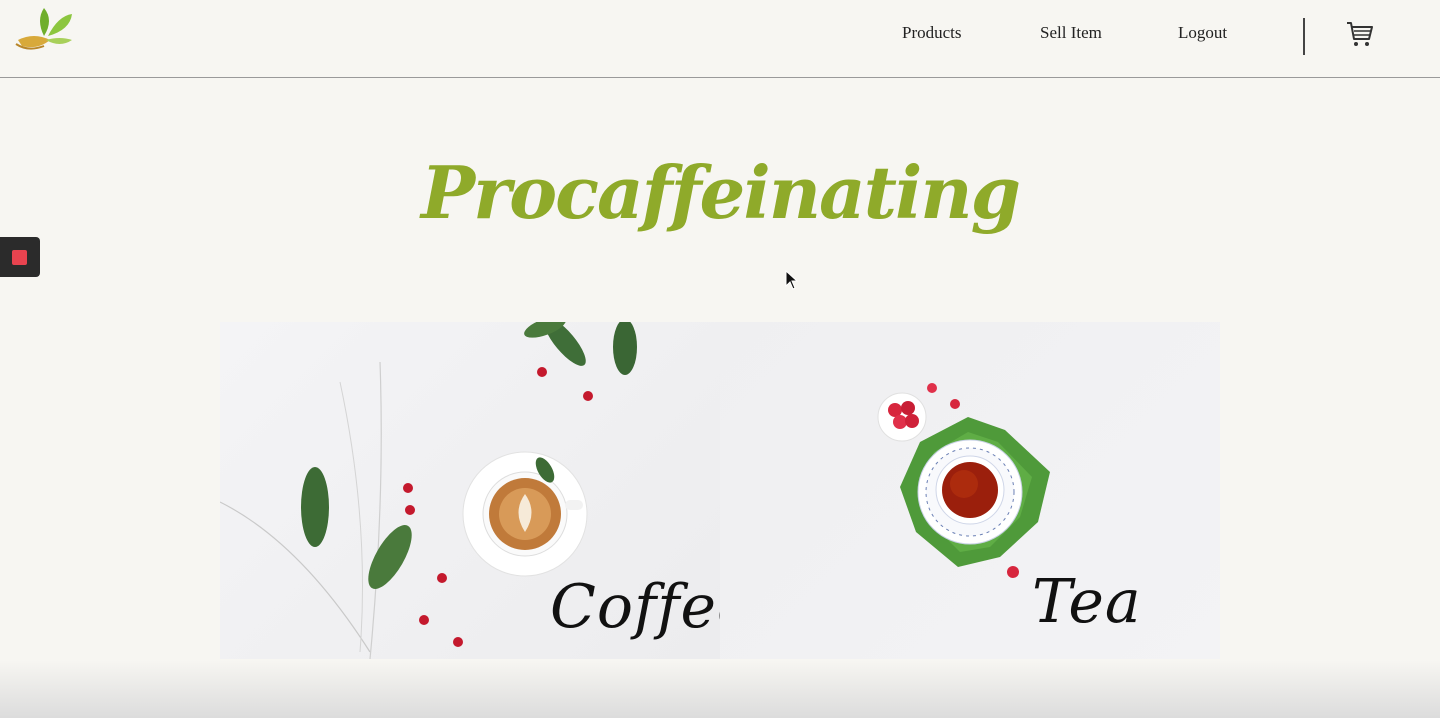 The width and height of the screenshot is (1440, 718). Describe the element at coordinates (1304, 36) in the screenshot. I see `nav-divider` at that location.